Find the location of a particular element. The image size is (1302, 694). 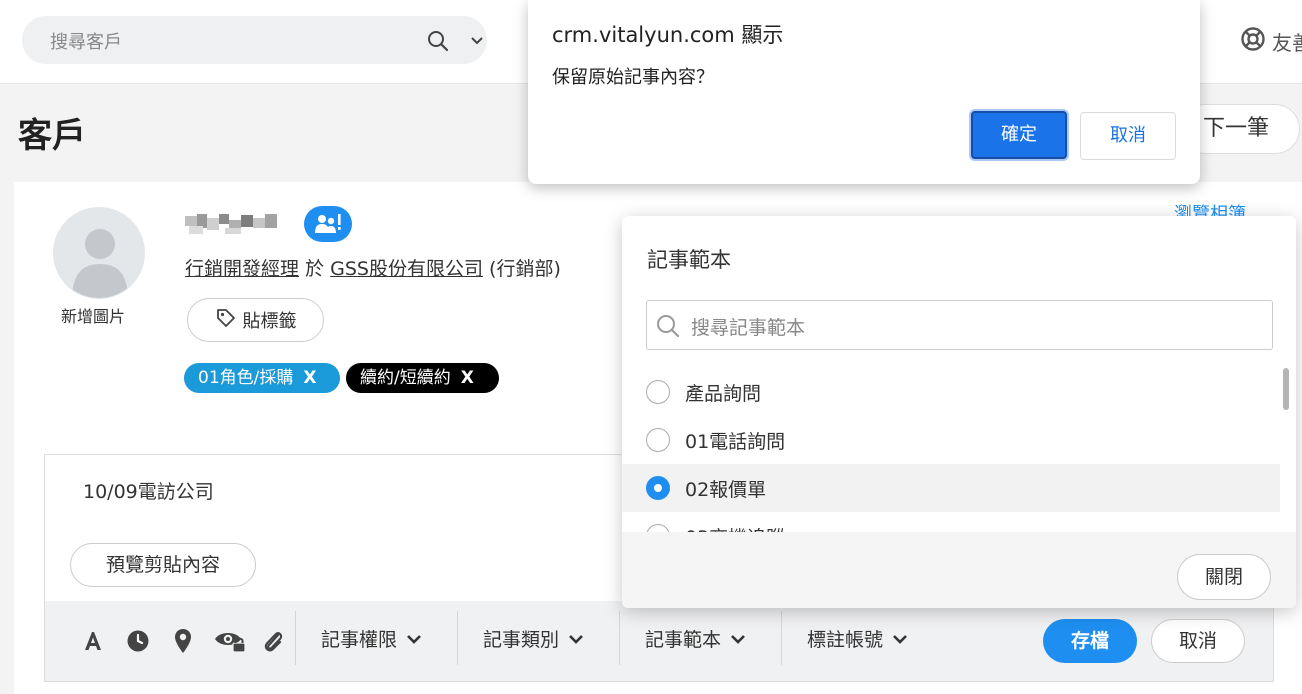

lifebuoy-icon is located at coordinates (1253, 41).